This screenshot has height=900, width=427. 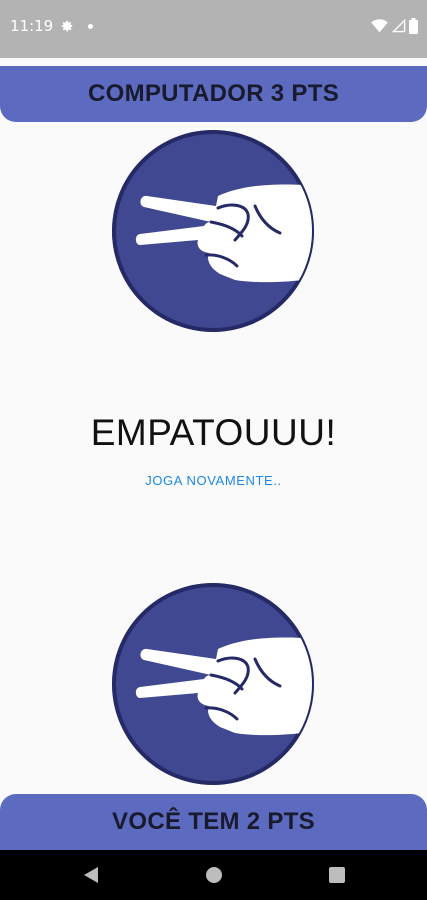 What do you see at coordinates (90, 26) in the screenshot?
I see `notification-dot-icon` at bounding box center [90, 26].